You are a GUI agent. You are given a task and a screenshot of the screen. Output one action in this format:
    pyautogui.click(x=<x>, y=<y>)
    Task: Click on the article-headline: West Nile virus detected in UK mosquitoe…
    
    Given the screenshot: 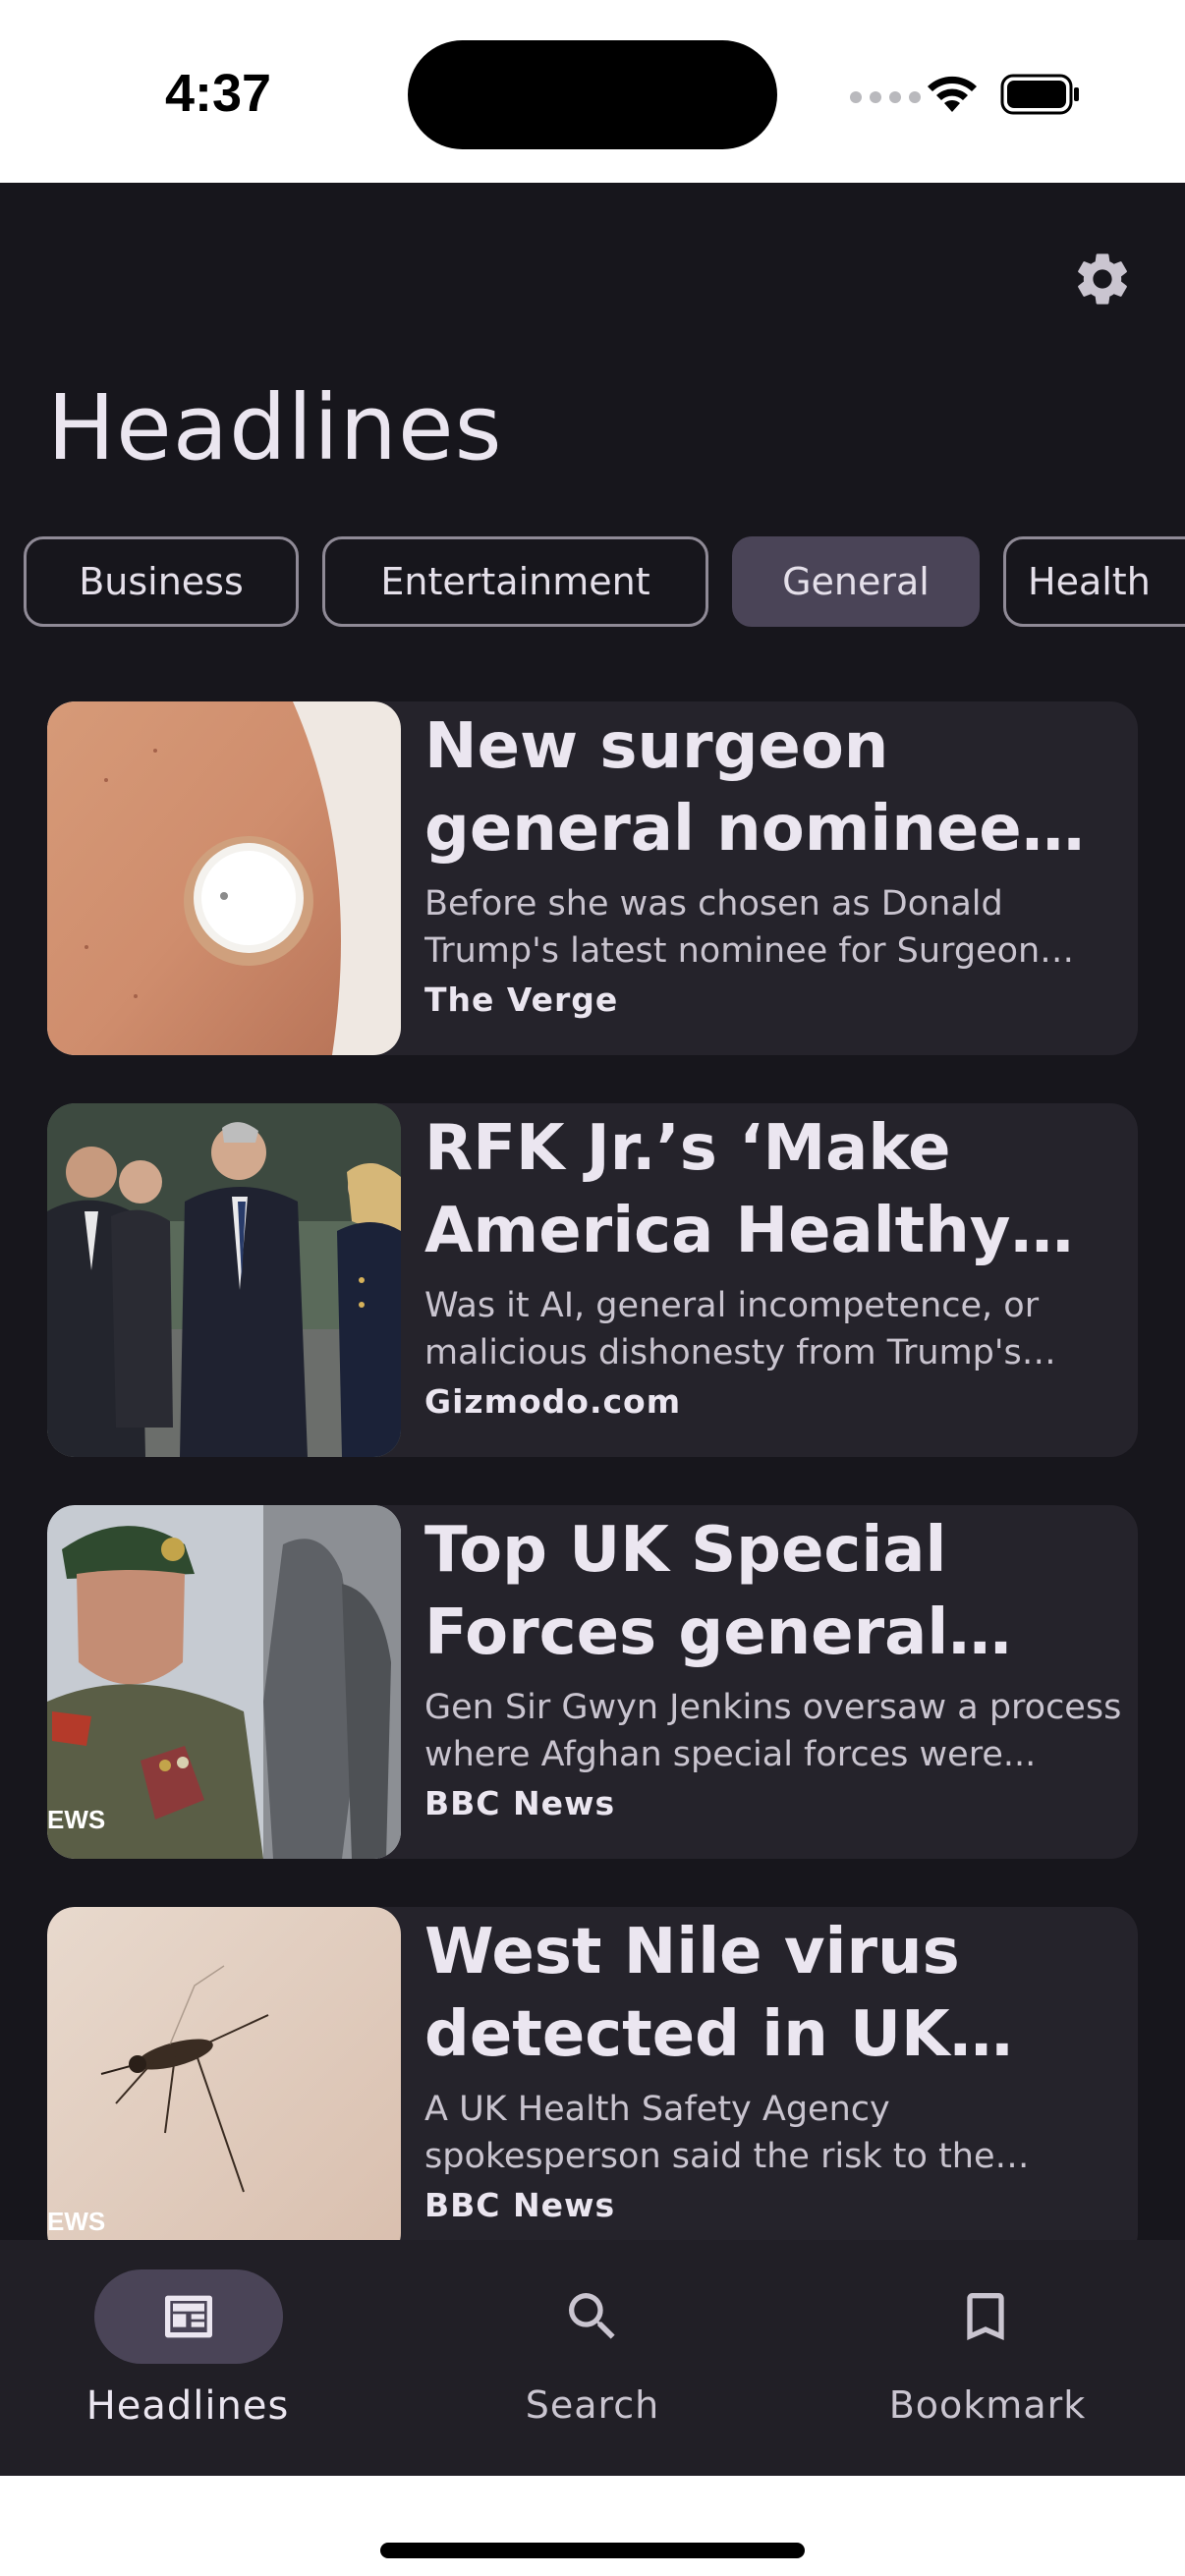 What is the action you would take?
    pyautogui.click(x=692, y=1993)
    